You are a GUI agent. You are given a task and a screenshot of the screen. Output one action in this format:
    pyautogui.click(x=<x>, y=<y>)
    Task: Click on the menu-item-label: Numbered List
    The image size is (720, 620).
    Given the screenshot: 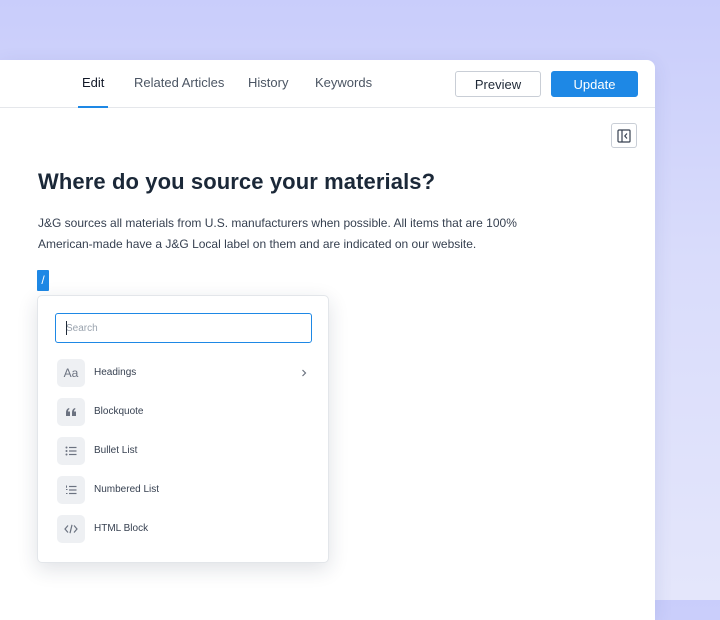 What is the action you would take?
    pyautogui.click(x=127, y=489)
    